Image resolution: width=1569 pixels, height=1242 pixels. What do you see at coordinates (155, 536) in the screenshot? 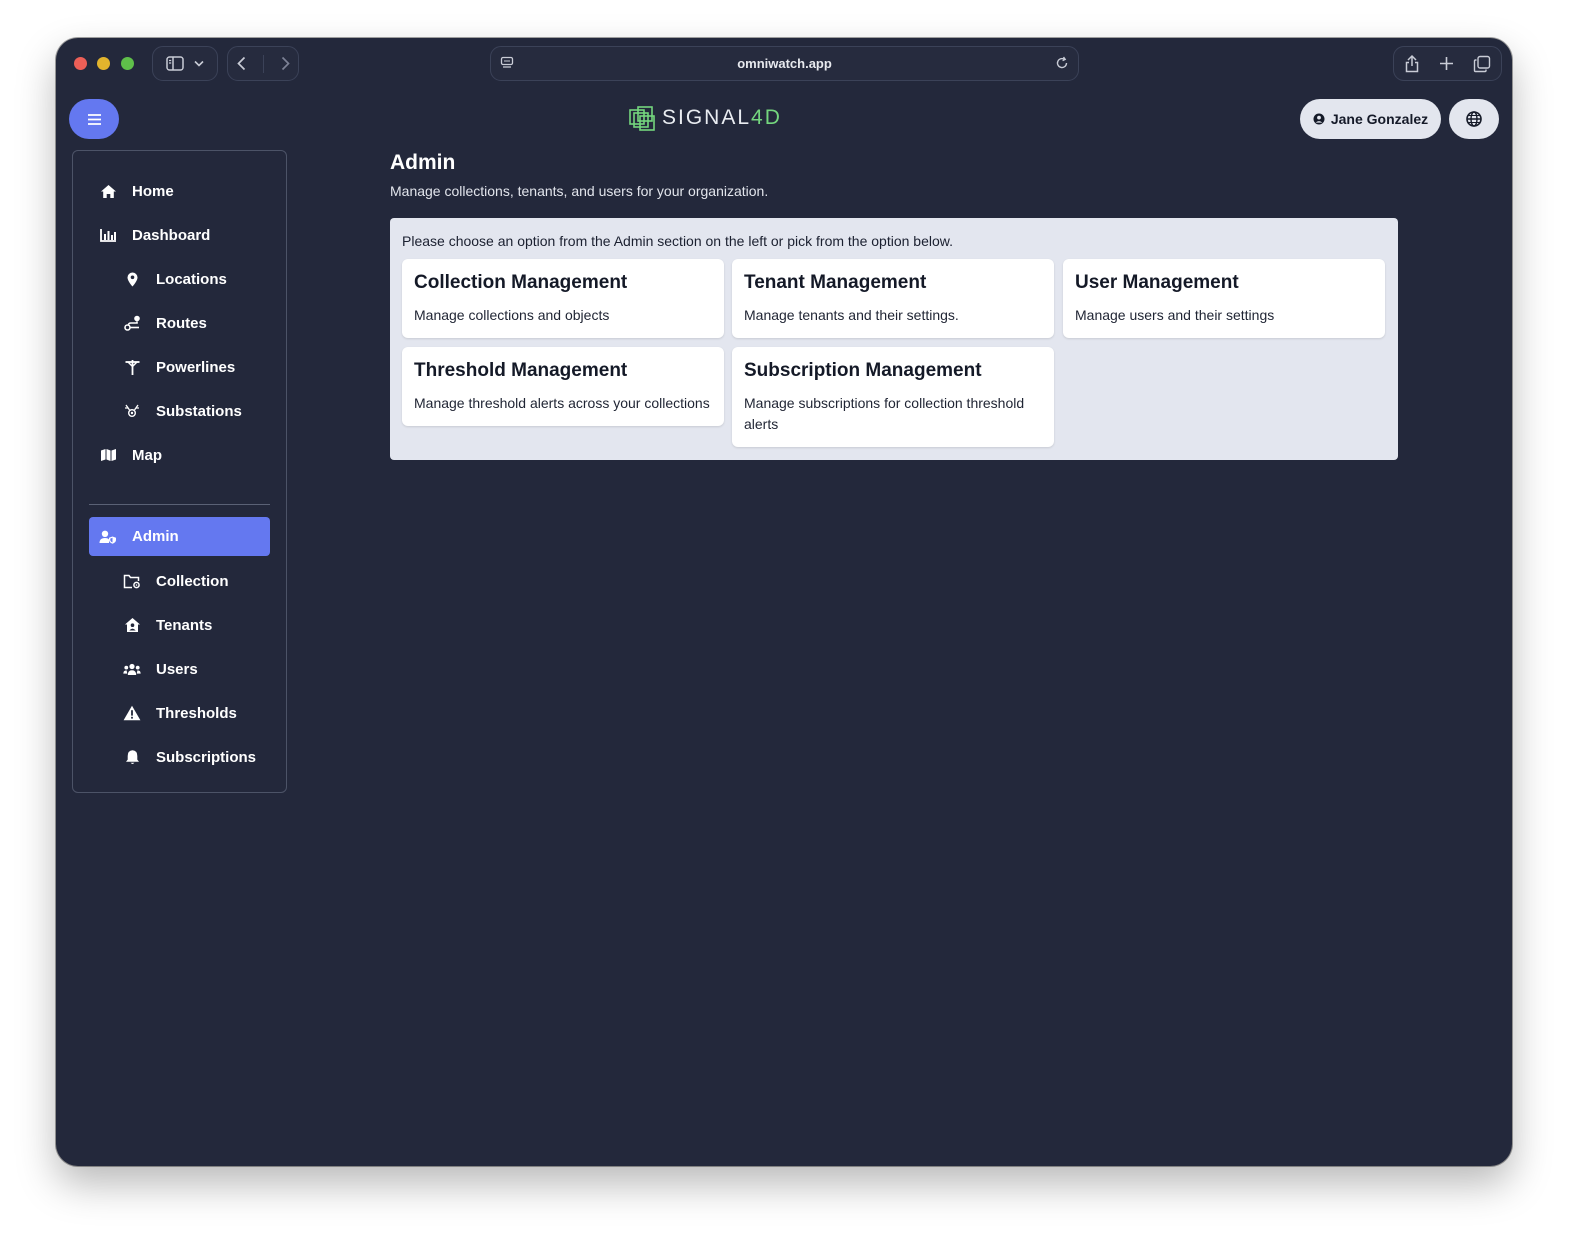
I see `sidebar-item-label: Admin` at bounding box center [155, 536].